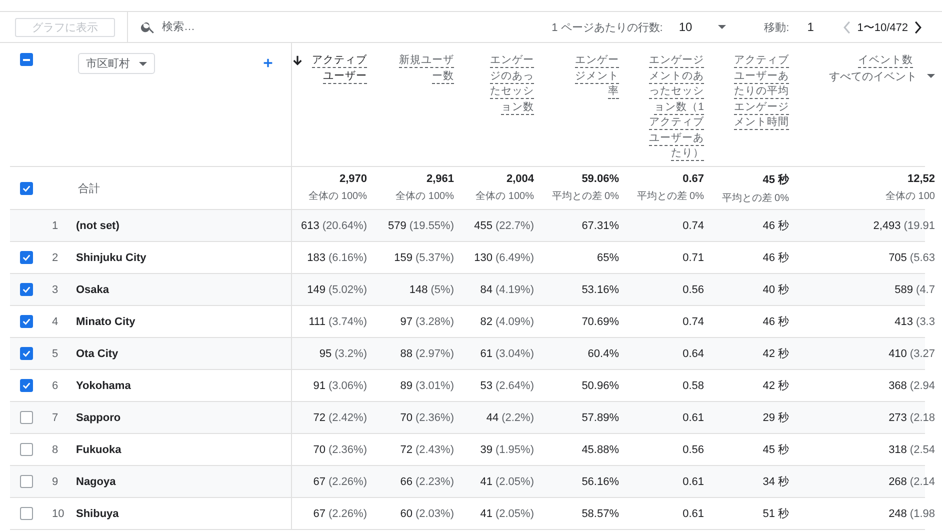 The image size is (942, 532). I want to click on table-cell: 95 (3.2%), so click(343, 354).